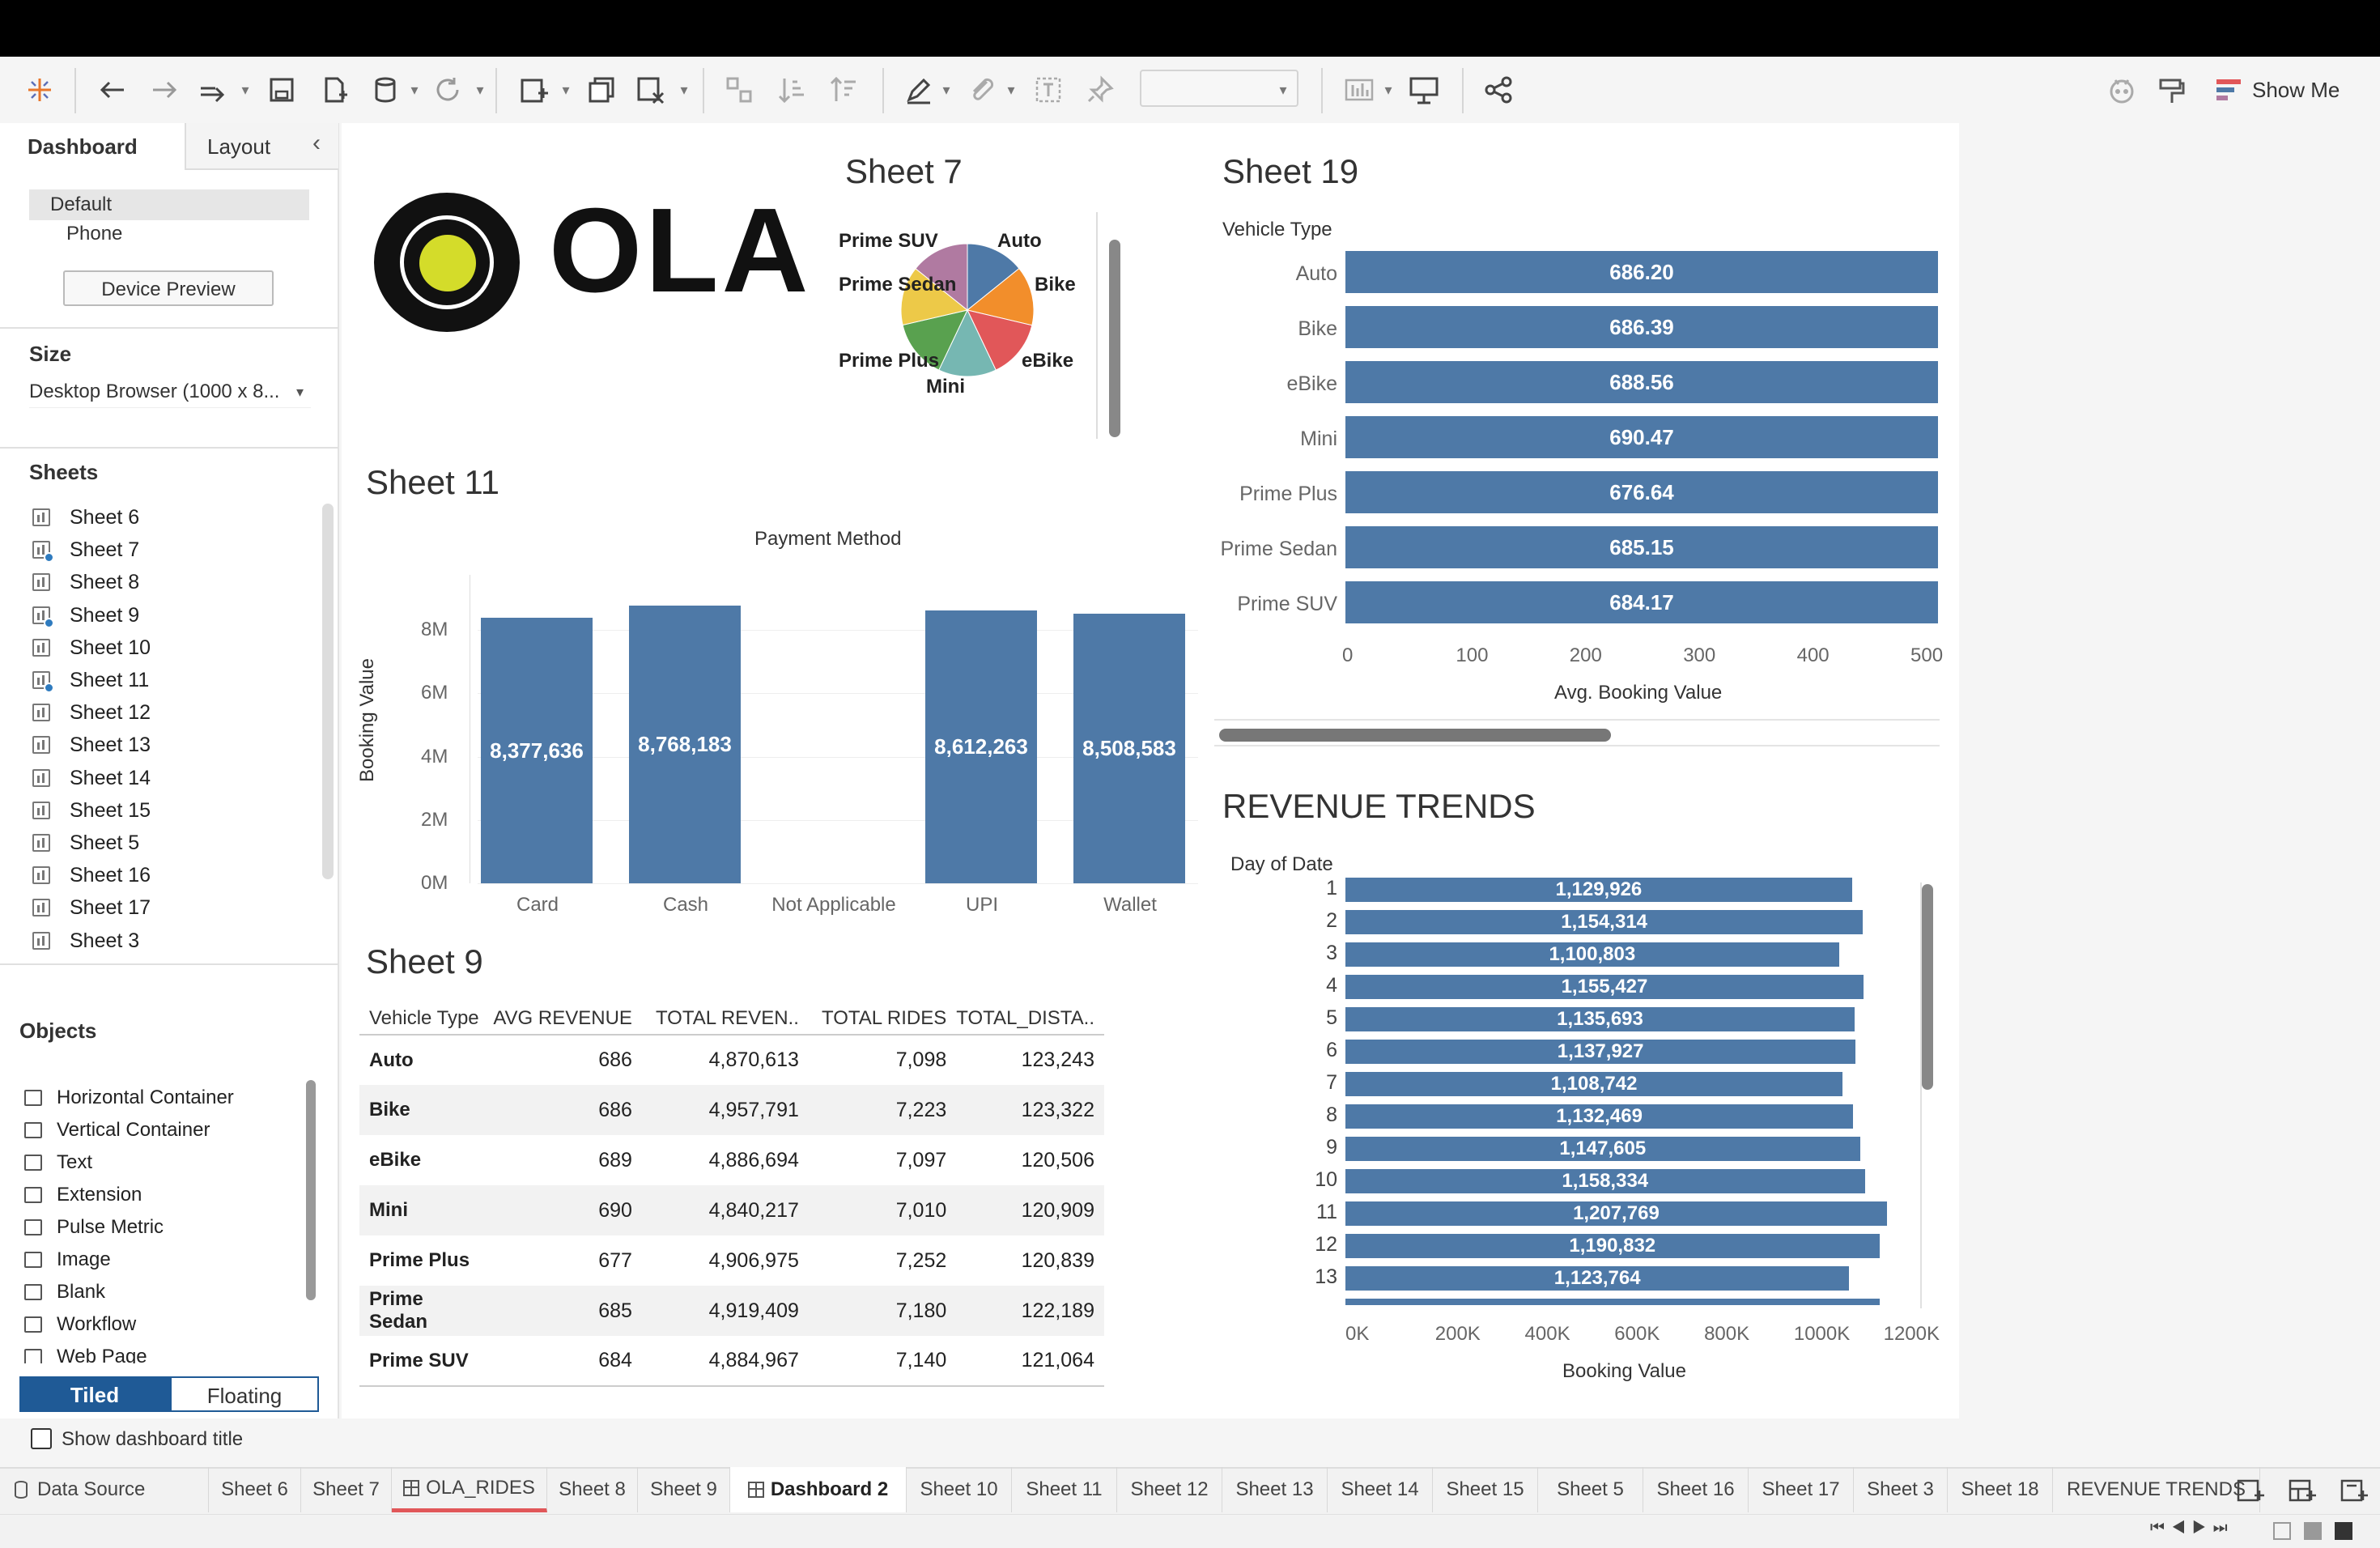  I want to click on tab-sheet-14: Sheet 14, so click(1381, 1489).